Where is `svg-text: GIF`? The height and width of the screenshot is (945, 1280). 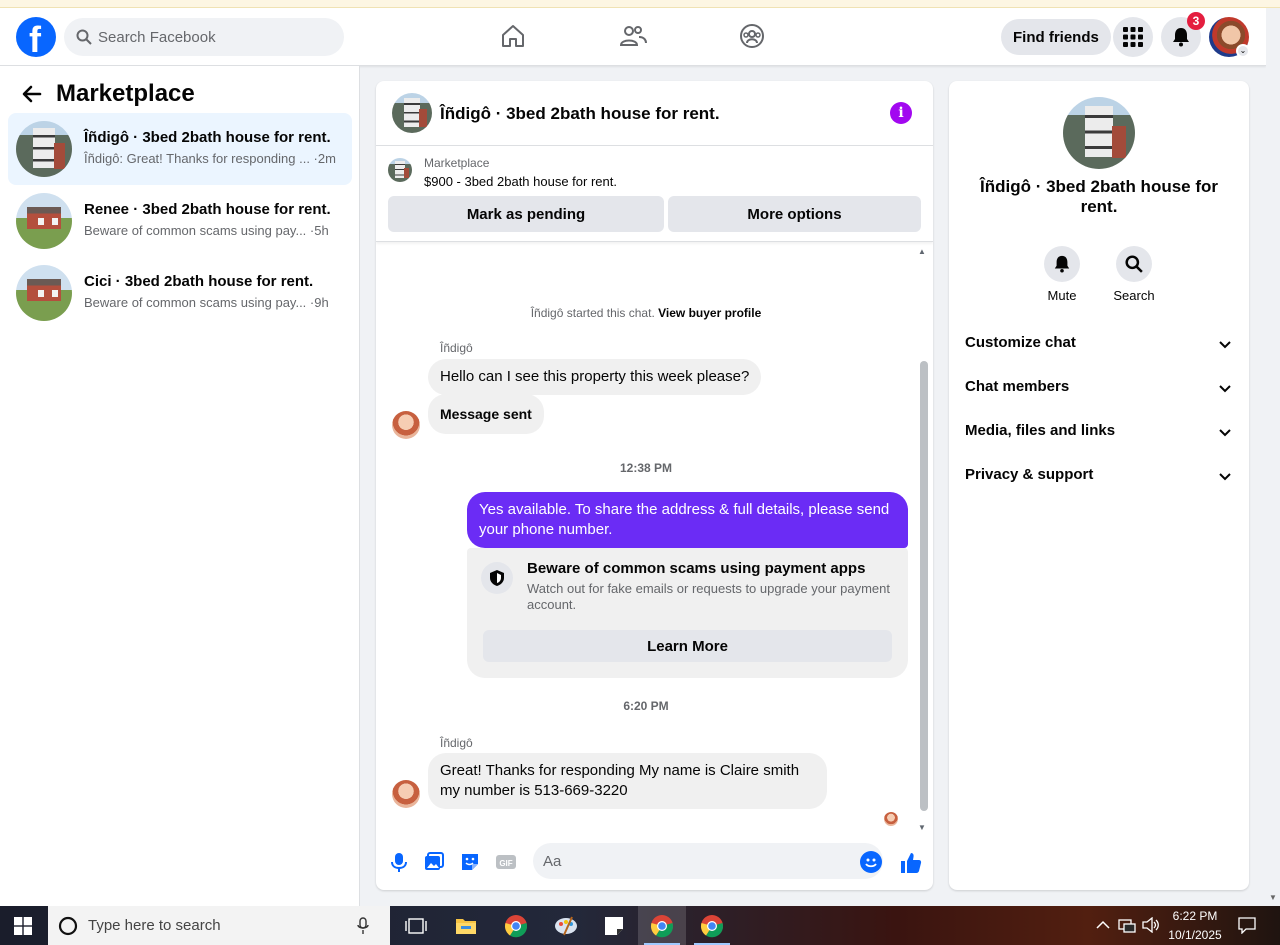 svg-text: GIF is located at coordinates (505, 863).